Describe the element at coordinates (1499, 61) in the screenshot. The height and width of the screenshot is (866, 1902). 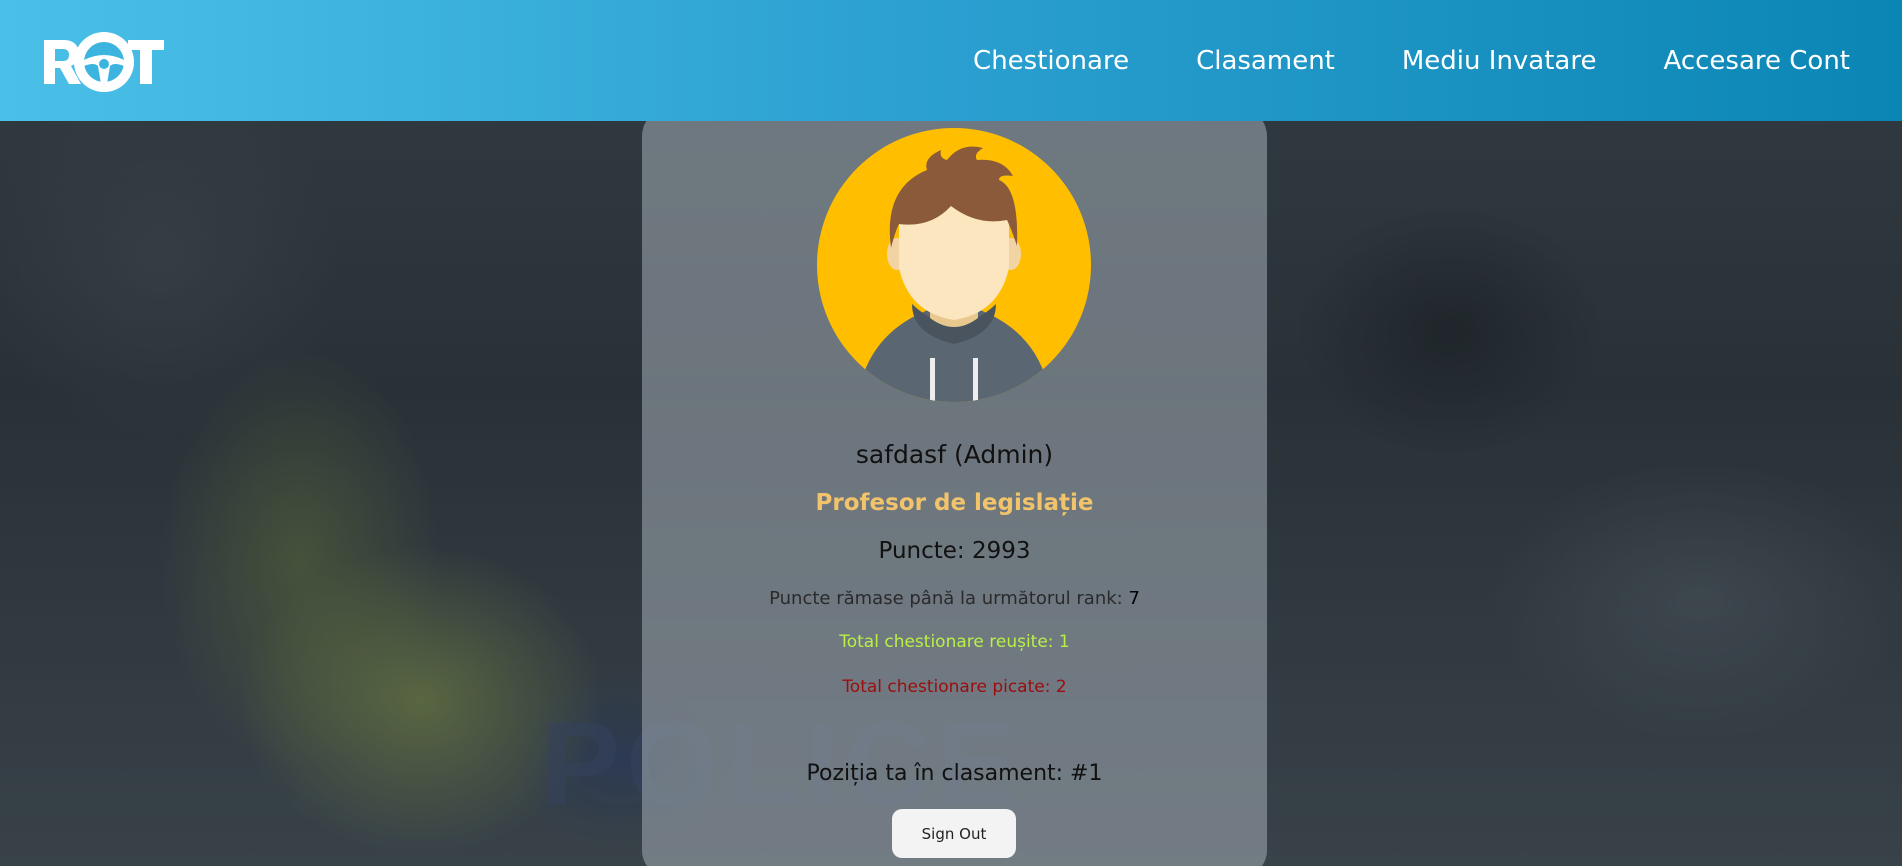
I see `nav-mediu-invatare: Mediu Invatare` at that location.